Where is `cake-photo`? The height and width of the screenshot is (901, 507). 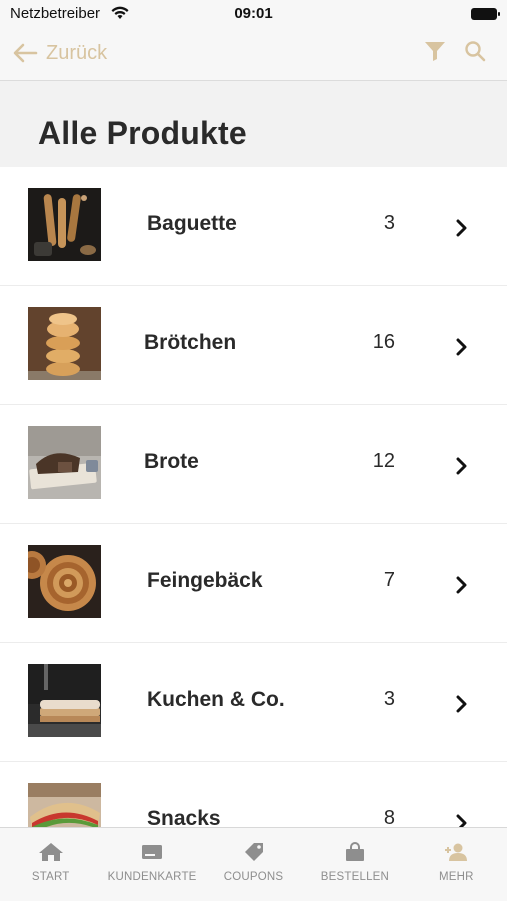 cake-photo is located at coordinates (64, 700).